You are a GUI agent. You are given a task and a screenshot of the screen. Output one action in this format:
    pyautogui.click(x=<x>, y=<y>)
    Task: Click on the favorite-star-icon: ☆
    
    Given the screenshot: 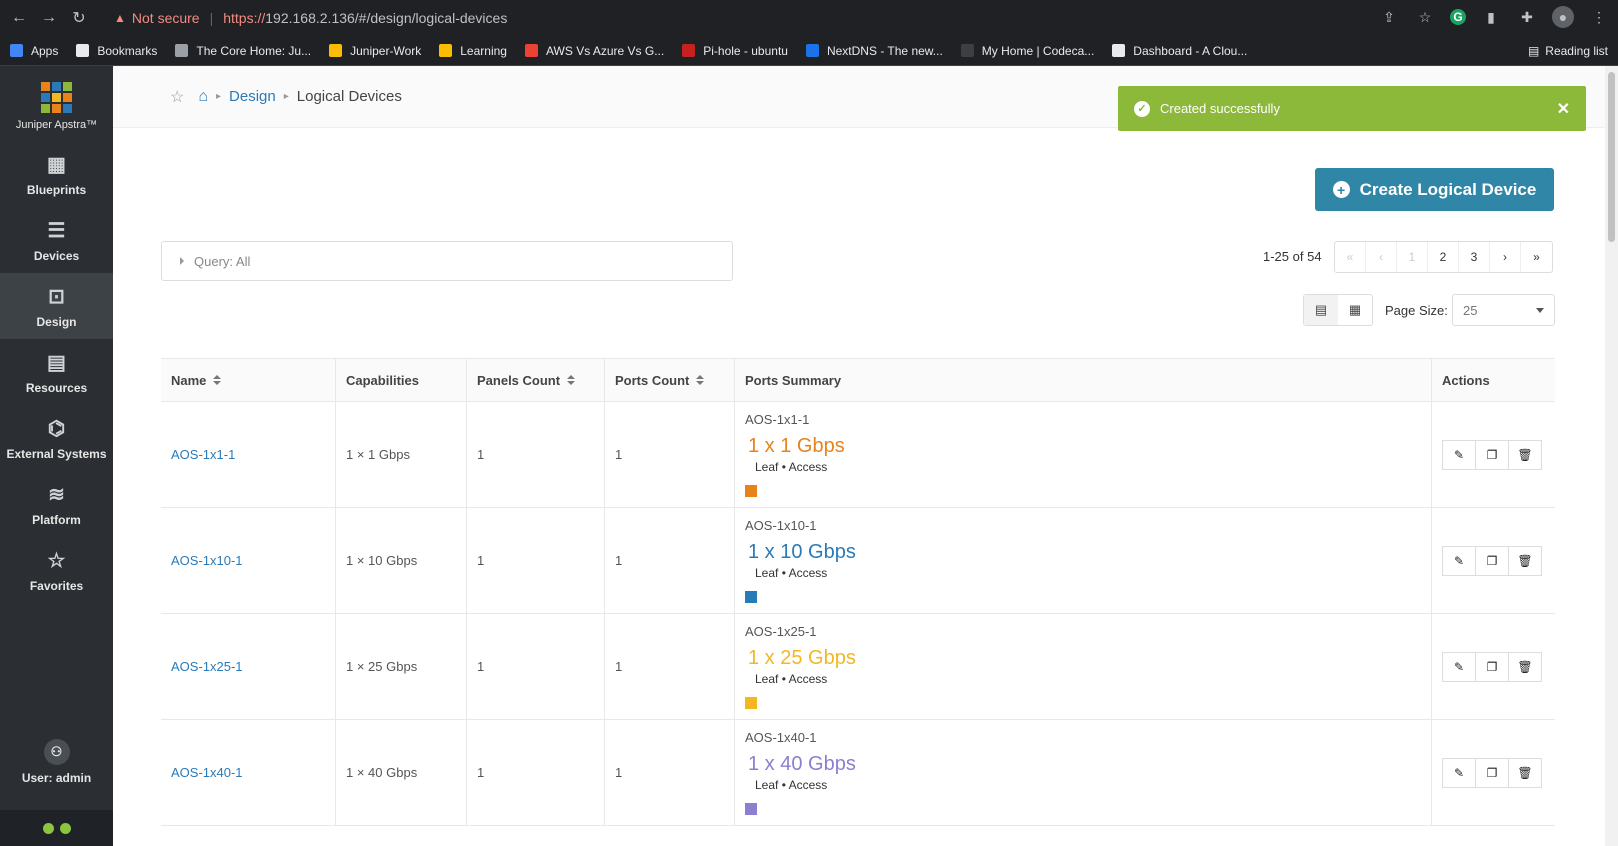 What is the action you would take?
    pyautogui.click(x=177, y=97)
    